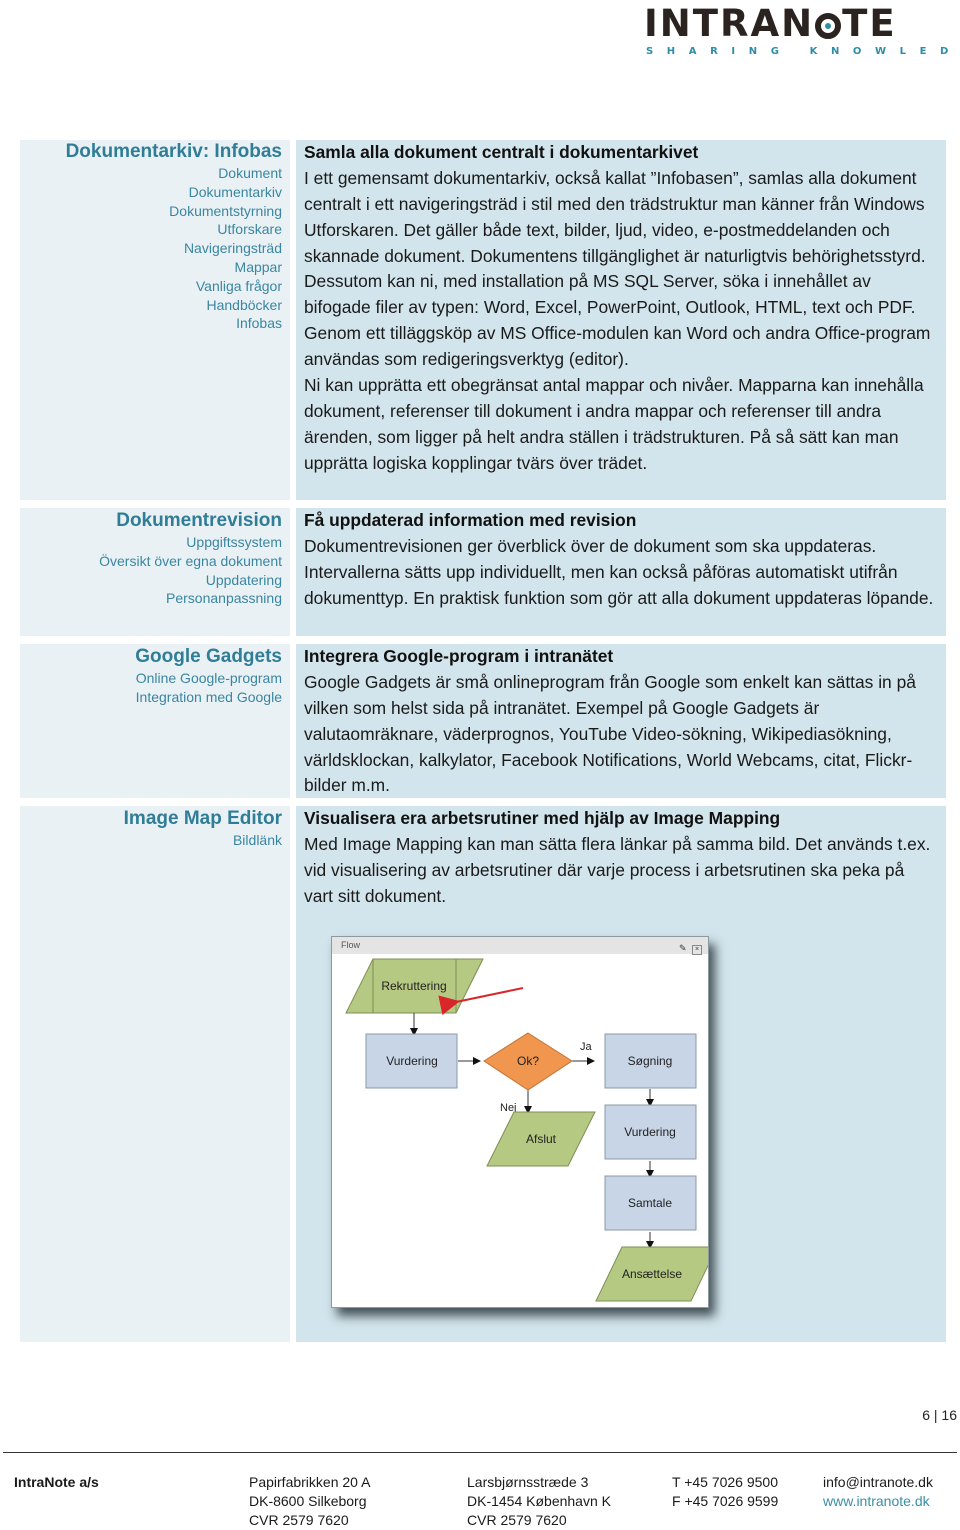  I want to click on node-label: Rekruttering, so click(413, 986).